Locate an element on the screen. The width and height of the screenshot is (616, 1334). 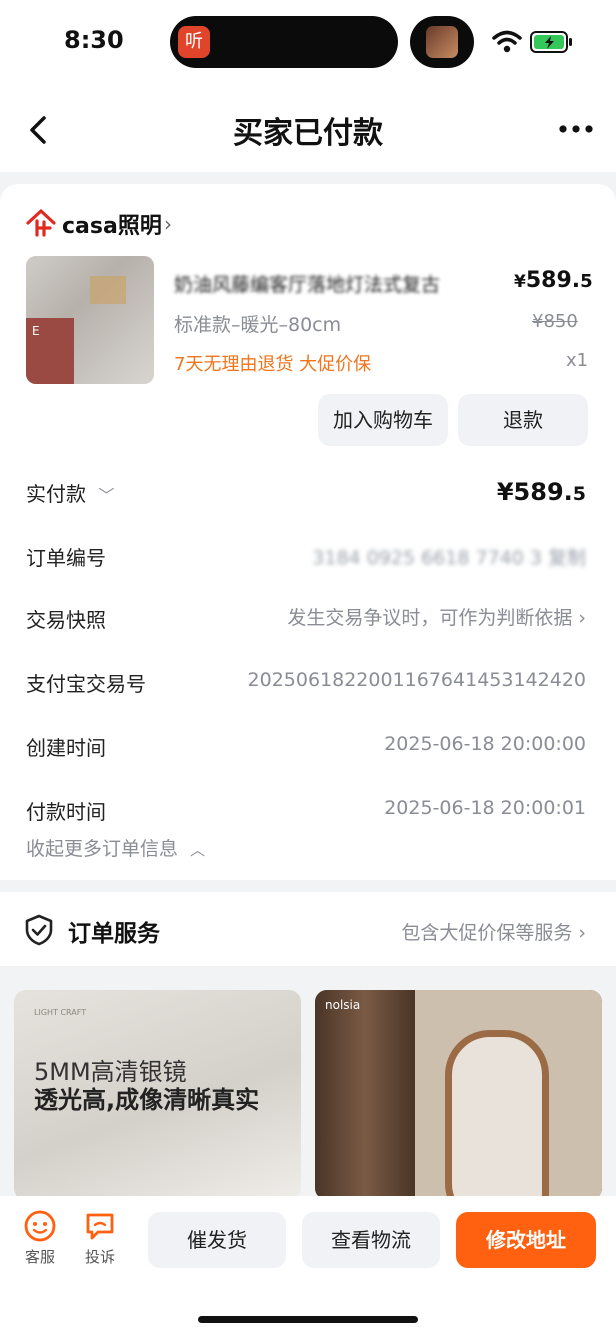
recommend-card-1: LIGHT CRAFT 5MM高清银镜 透光高,成像清晰真实 is located at coordinates (157, 1095).